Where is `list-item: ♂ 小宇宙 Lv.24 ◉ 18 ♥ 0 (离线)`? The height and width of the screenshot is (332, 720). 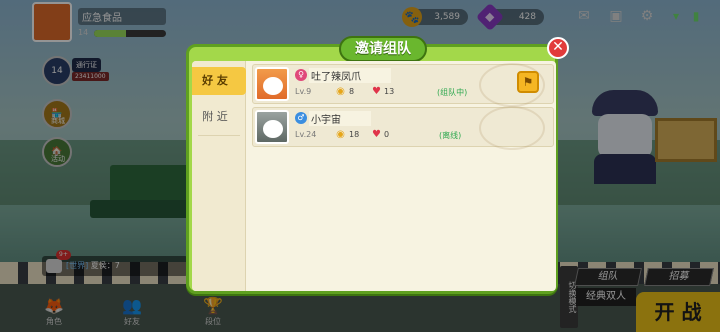
list-item: ♂ 小宇宙 Lv.24 ◉ 18 ♥ 0 (离线) is located at coordinates (403, 128).